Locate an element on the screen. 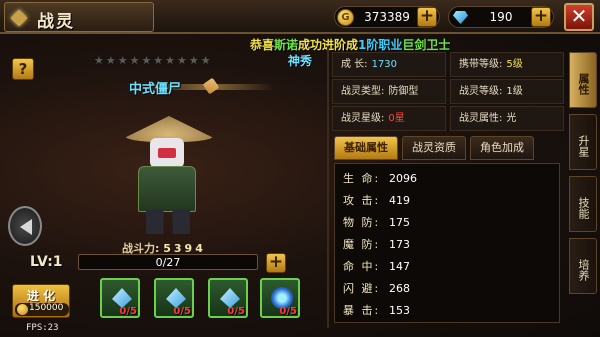 The height and width of the screenshot is (337, 600). info-label: 战灵属性: is located at coordinates (481, 118).